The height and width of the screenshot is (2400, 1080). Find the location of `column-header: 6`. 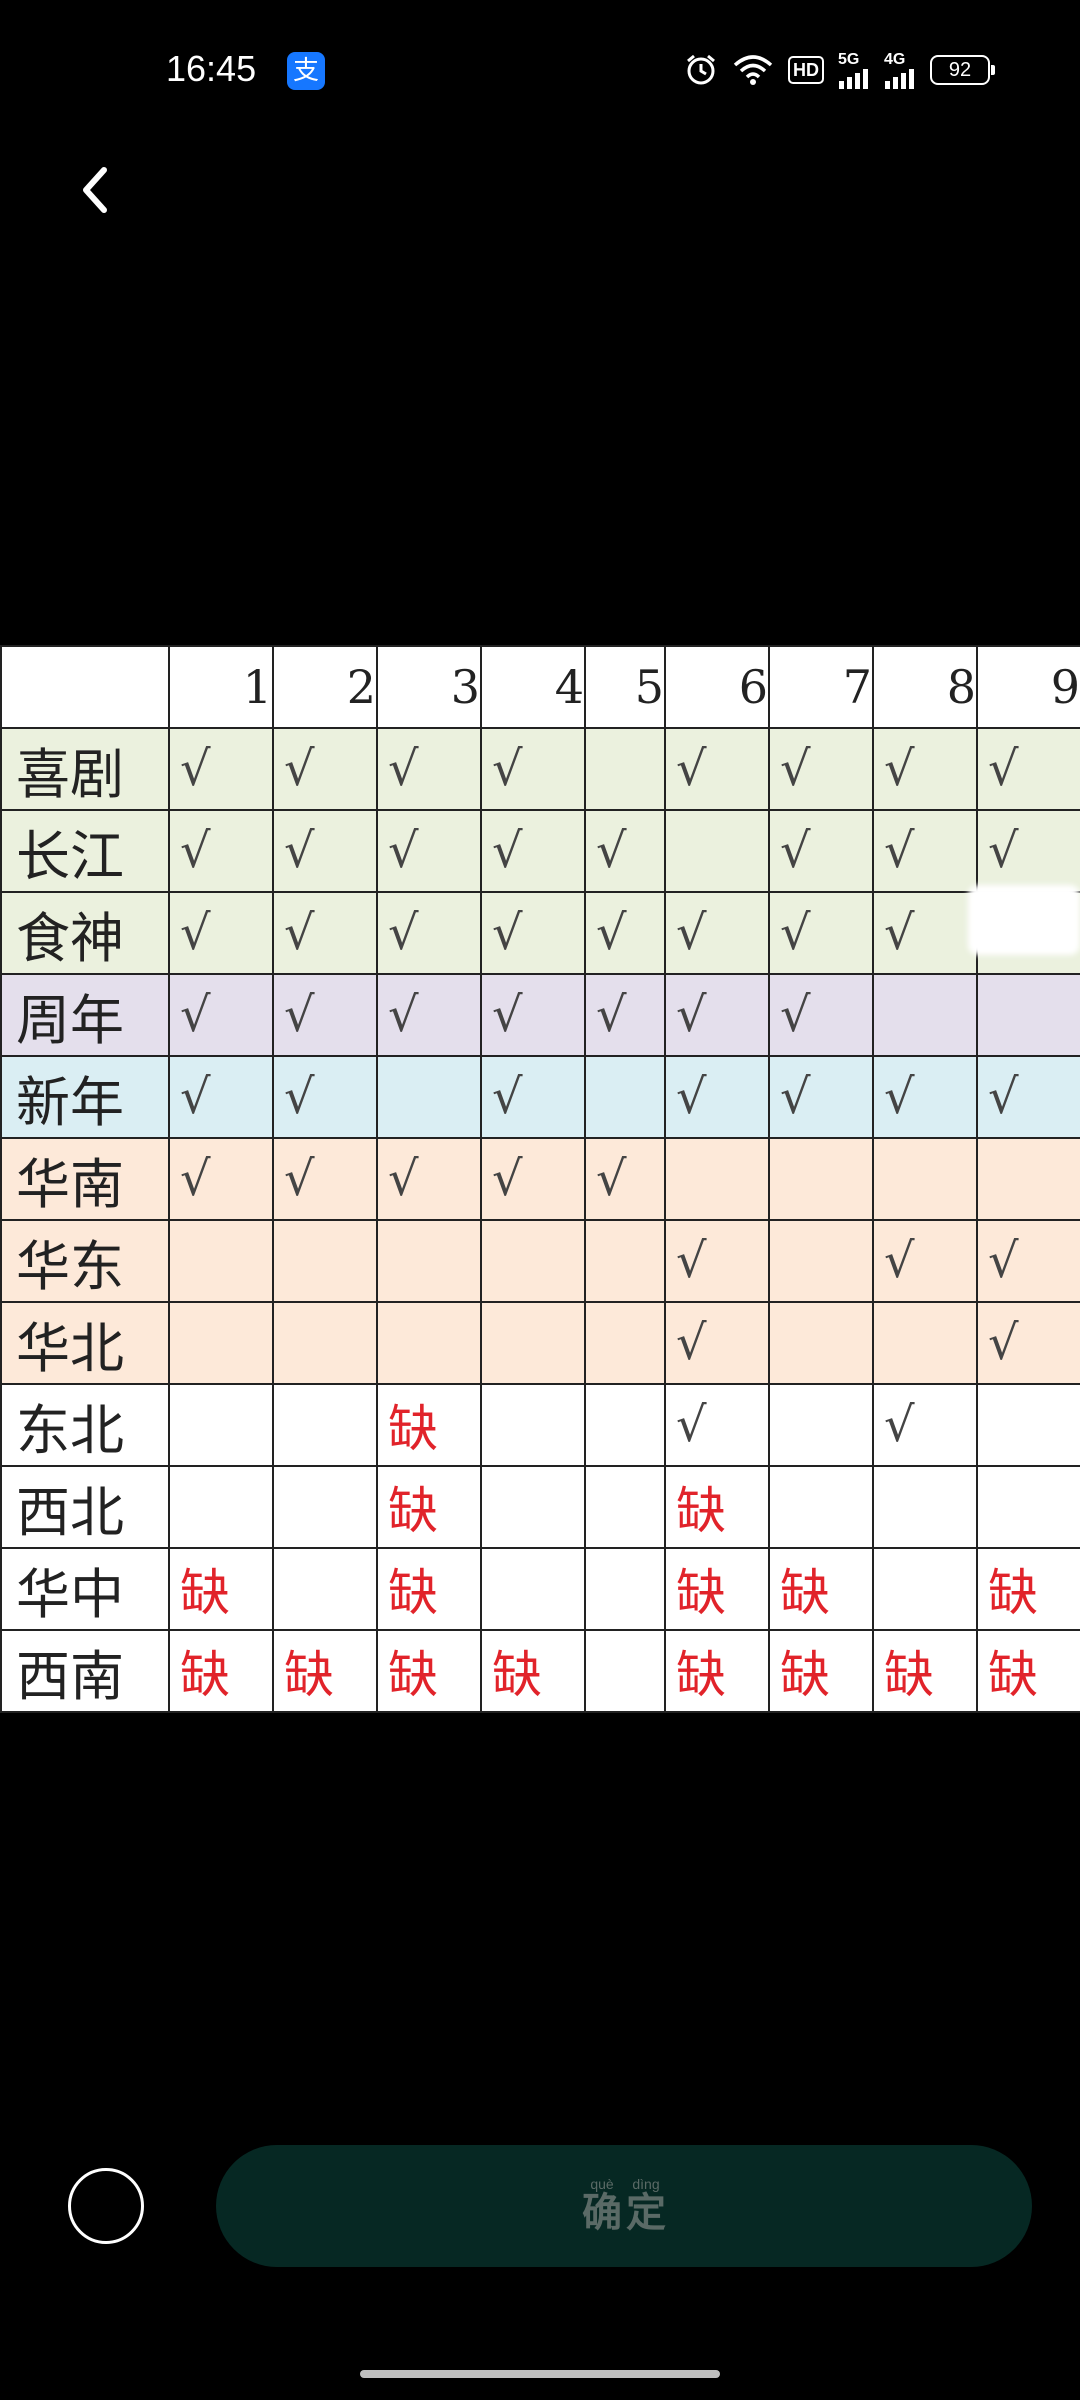

column-header: 6 is located at coordinates (717, 687).